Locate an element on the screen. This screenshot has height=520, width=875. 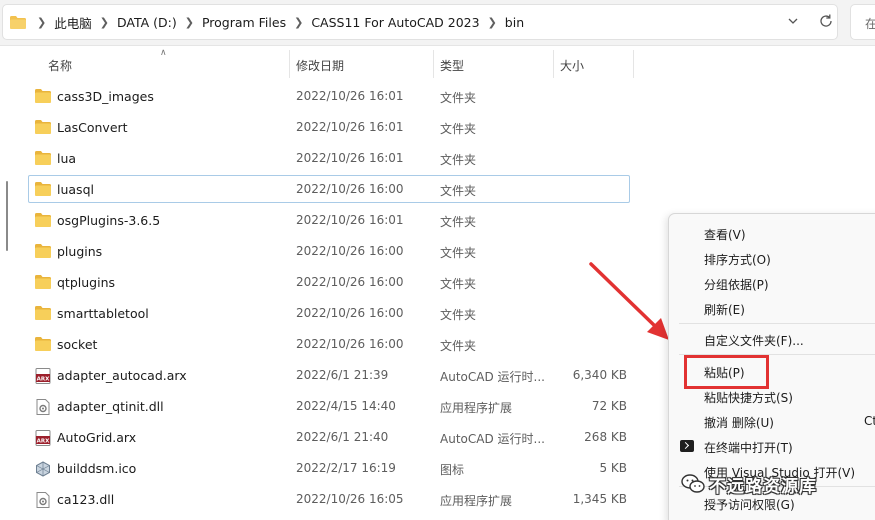
table-row: LasConvert 2022/10/26 16:01 文件夹 is located at coordinates (329, 127).